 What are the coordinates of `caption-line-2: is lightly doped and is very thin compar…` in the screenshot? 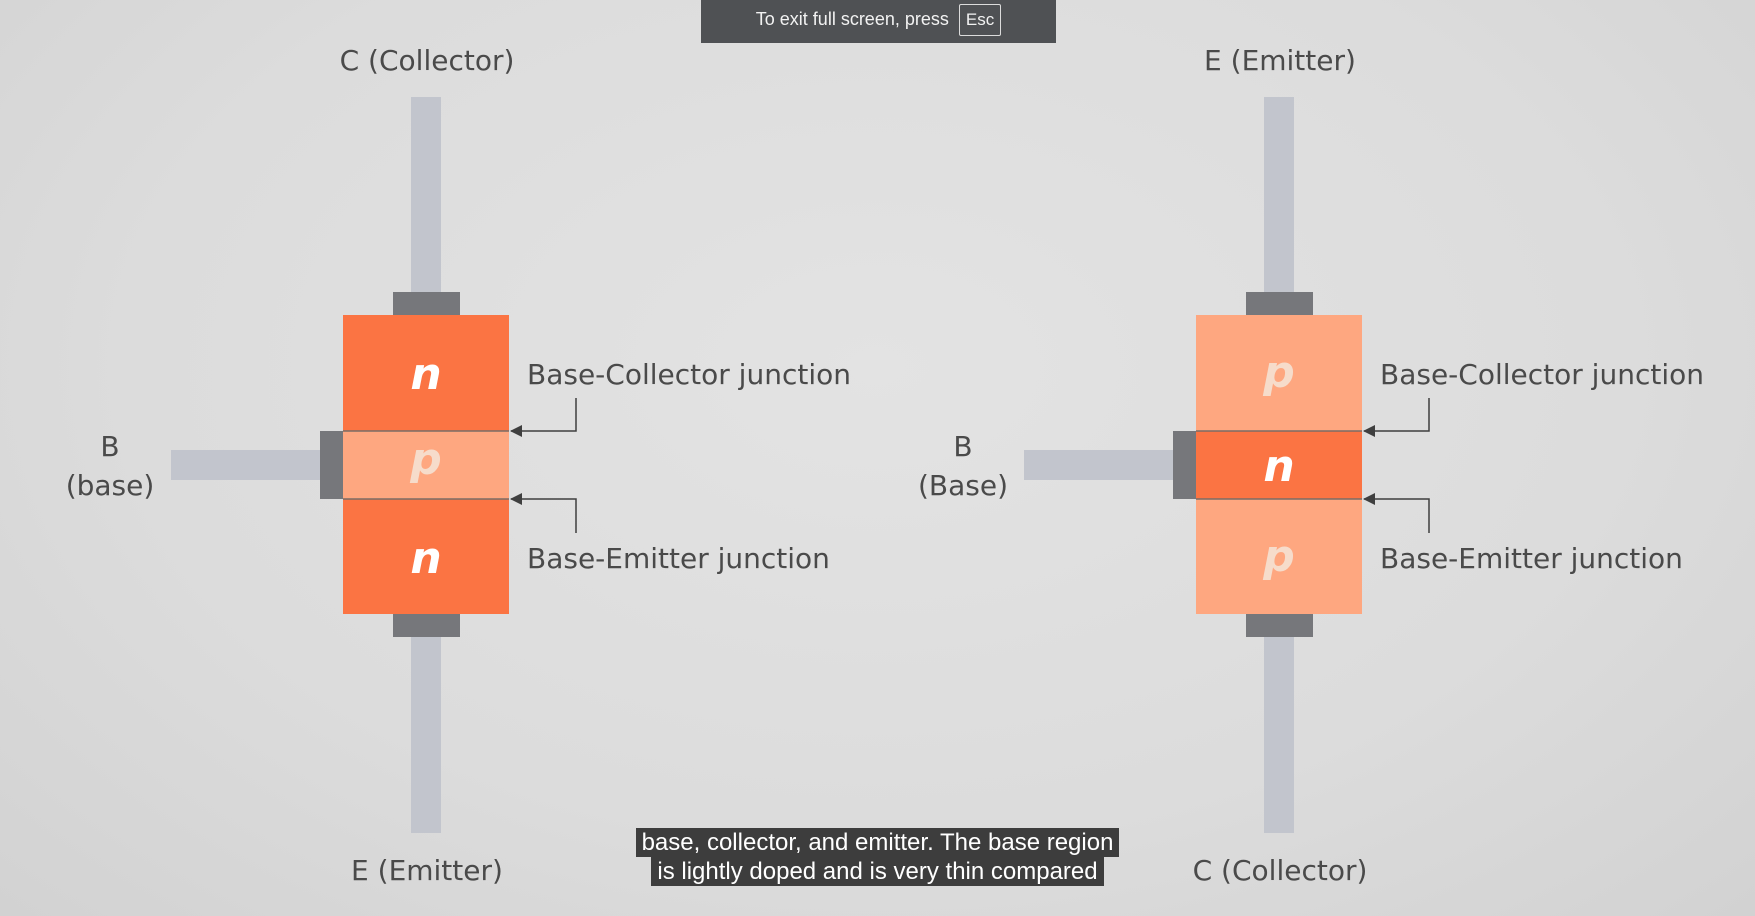 It's located at (877, 871).